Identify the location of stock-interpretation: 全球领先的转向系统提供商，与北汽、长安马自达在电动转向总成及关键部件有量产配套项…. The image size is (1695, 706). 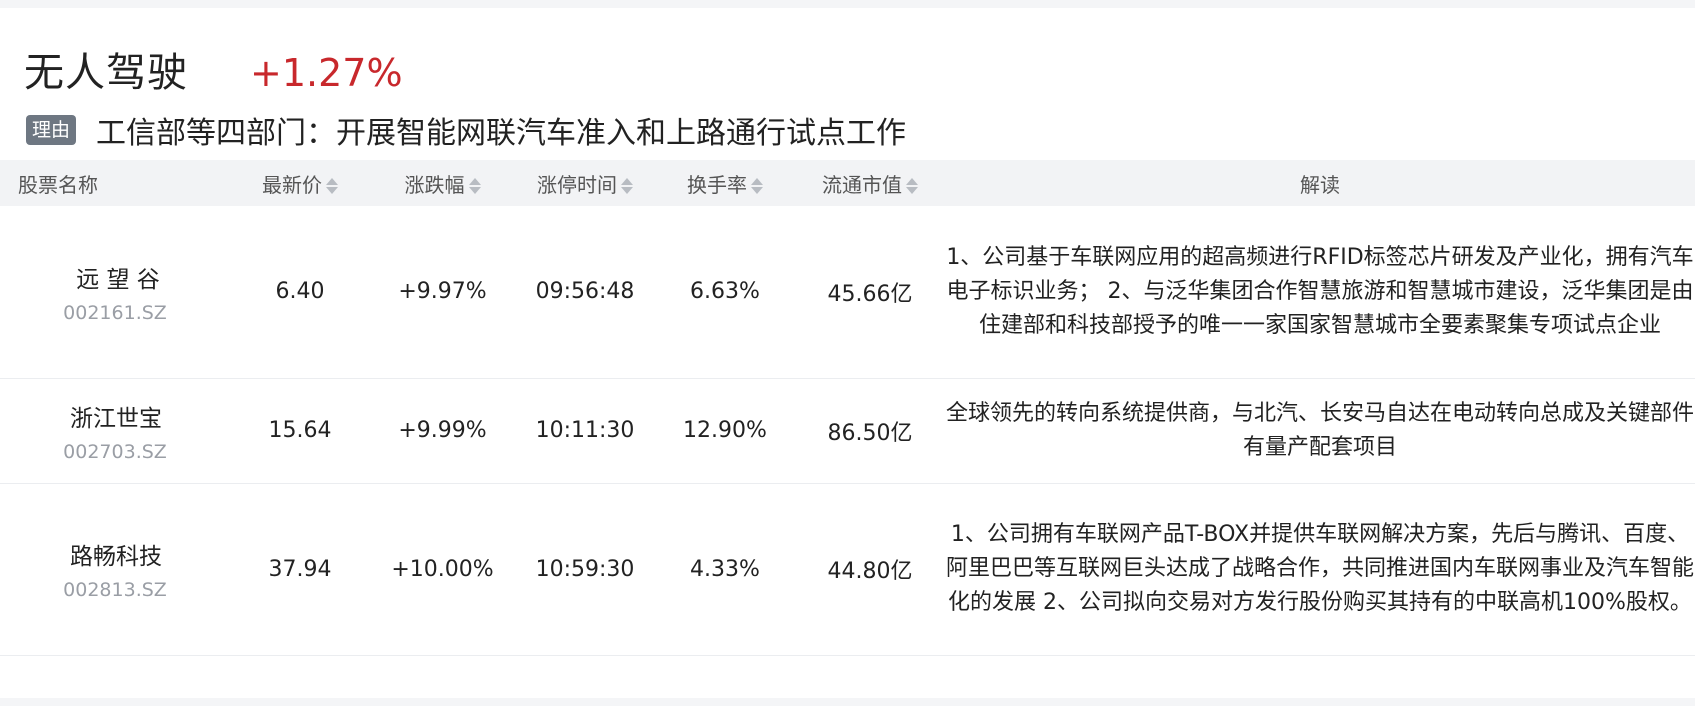
(1319, 430).